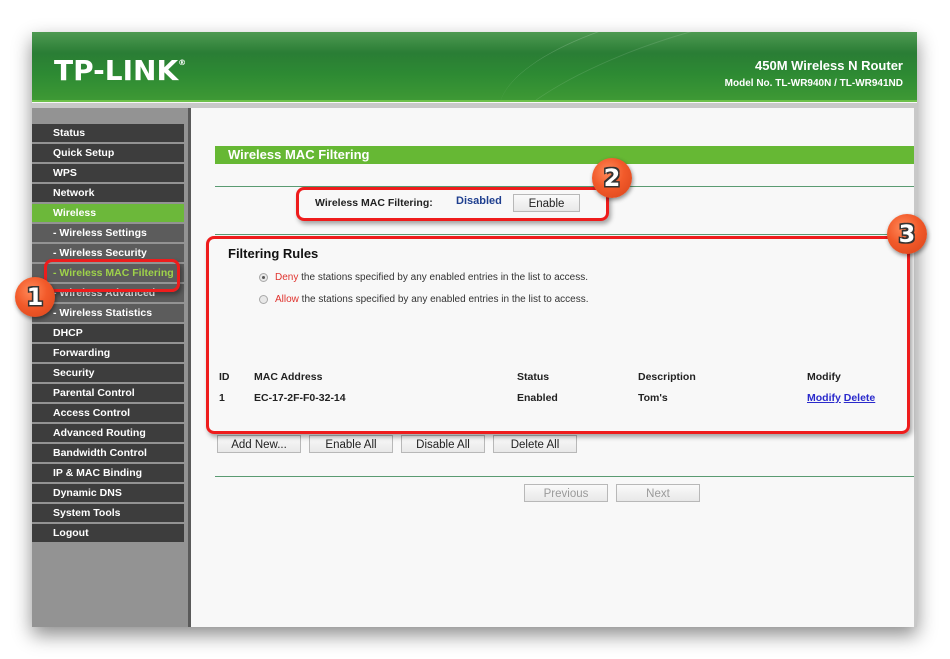 This screenshot has height=659, width=950. I want to click on page-title: Wireless MAC Filtering, so click(565, 155).